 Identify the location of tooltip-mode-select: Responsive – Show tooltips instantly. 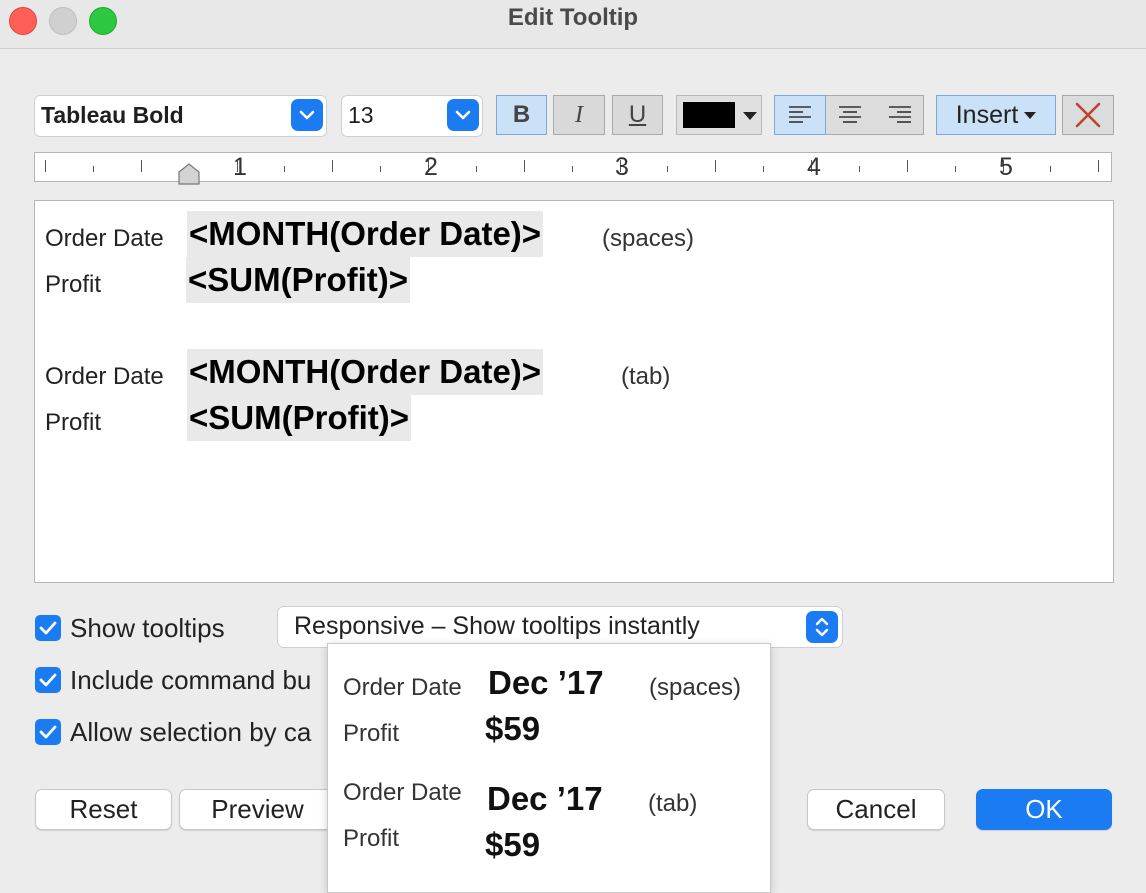
(560, 627).